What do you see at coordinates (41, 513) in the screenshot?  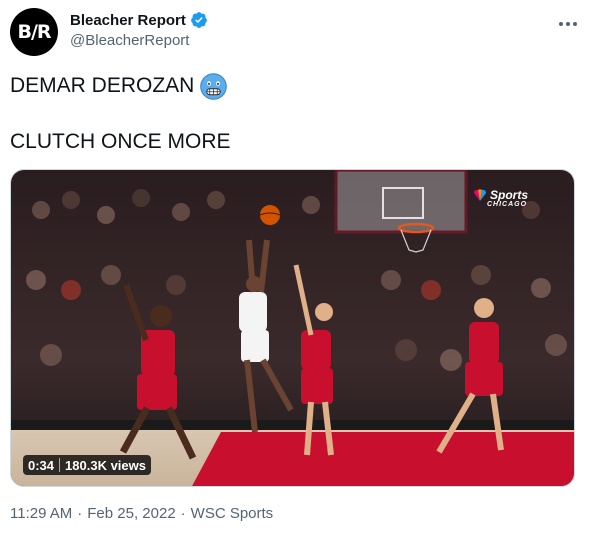 I see `tweet-time: 11:29 AM` at bounding box center [41, 513].